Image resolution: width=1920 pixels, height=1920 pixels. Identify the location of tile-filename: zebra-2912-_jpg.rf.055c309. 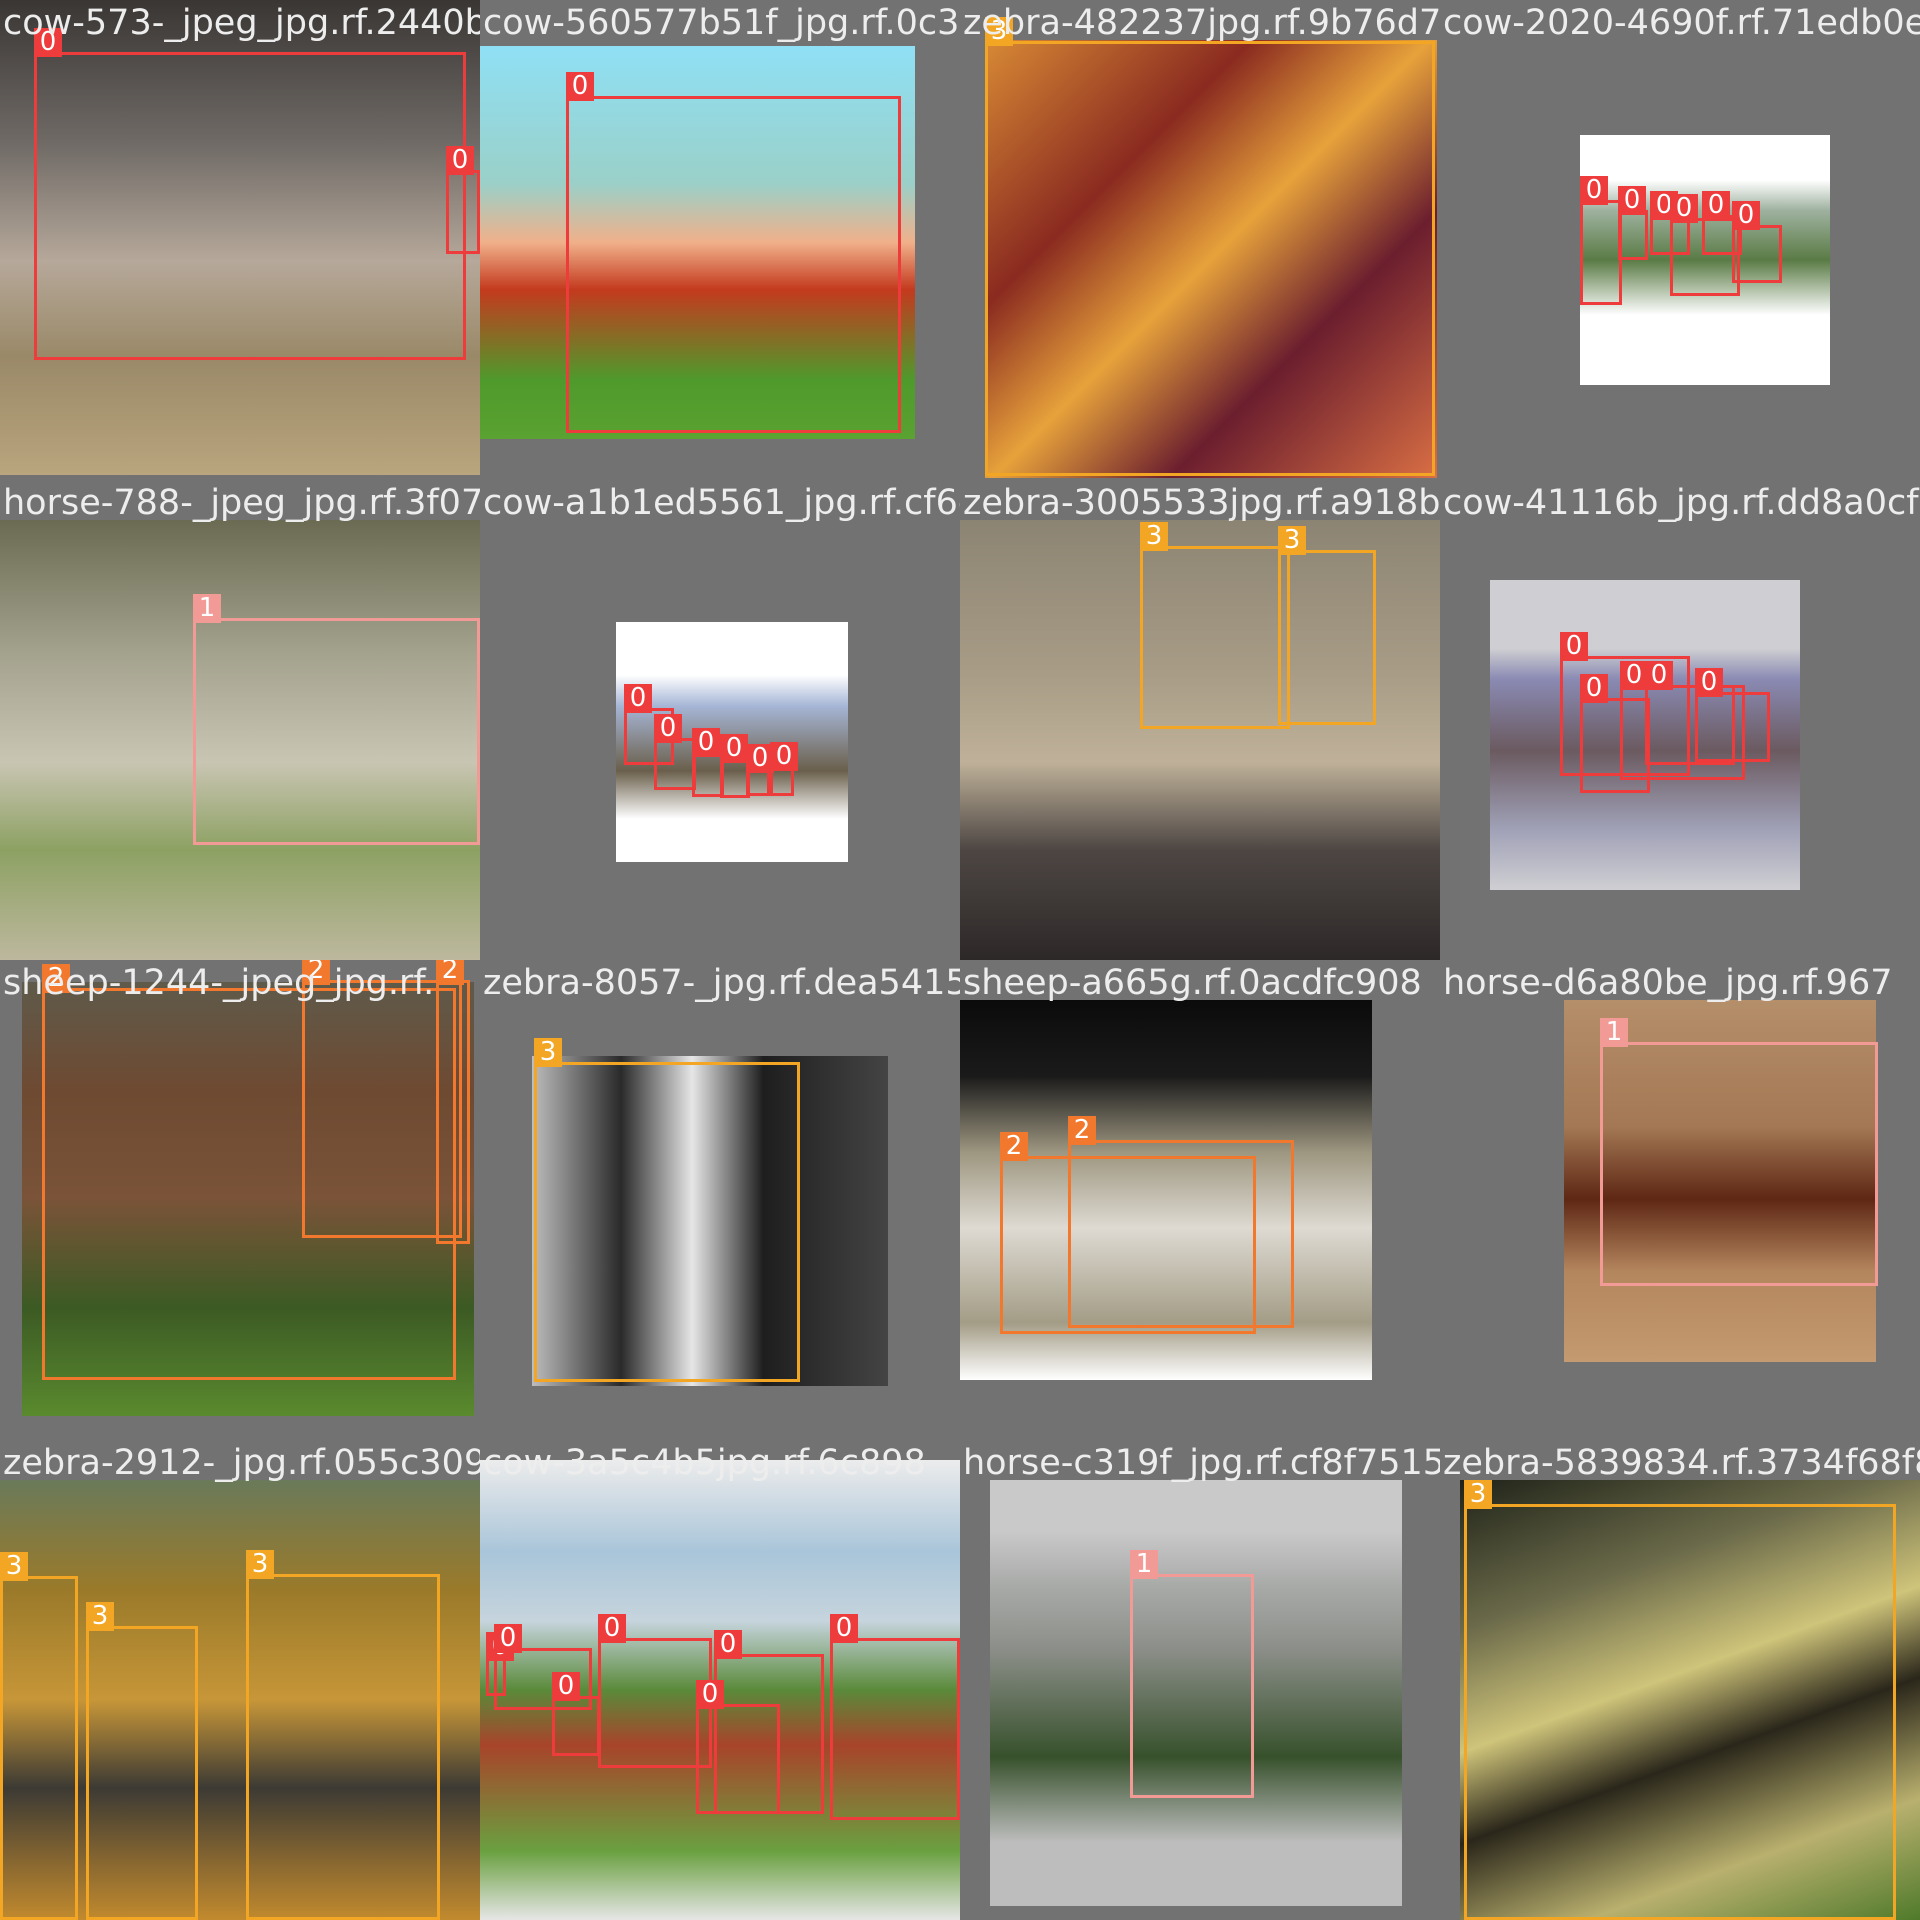
(241, 1463).